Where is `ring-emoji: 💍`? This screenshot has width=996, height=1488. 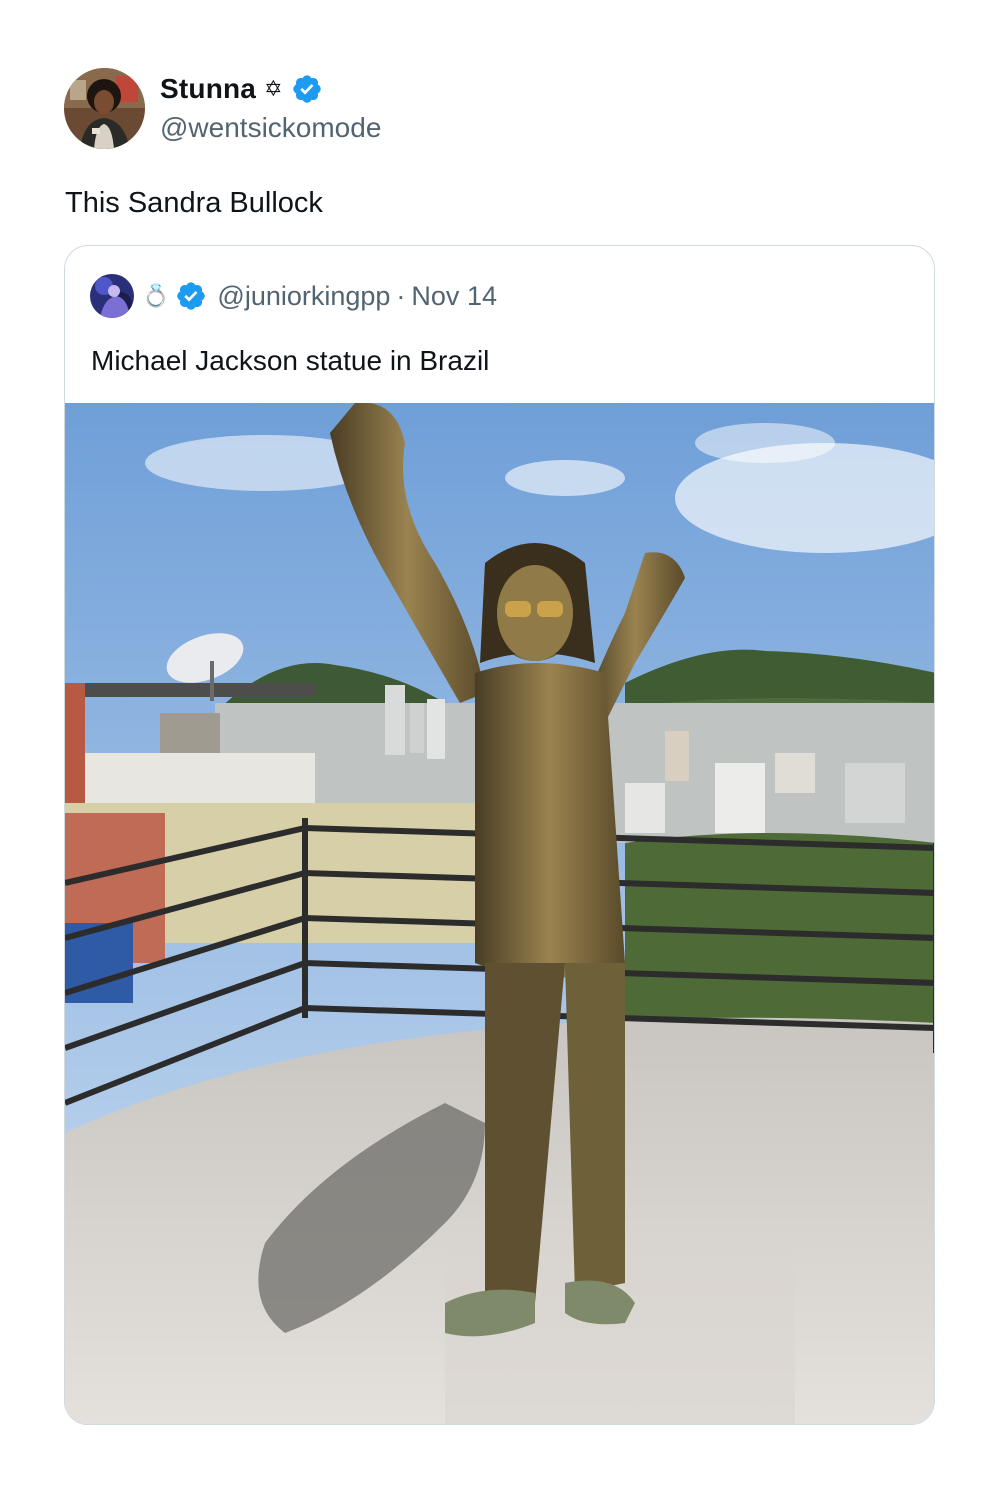
ring-emoji: 💍 is located at coordinates (156, 296).